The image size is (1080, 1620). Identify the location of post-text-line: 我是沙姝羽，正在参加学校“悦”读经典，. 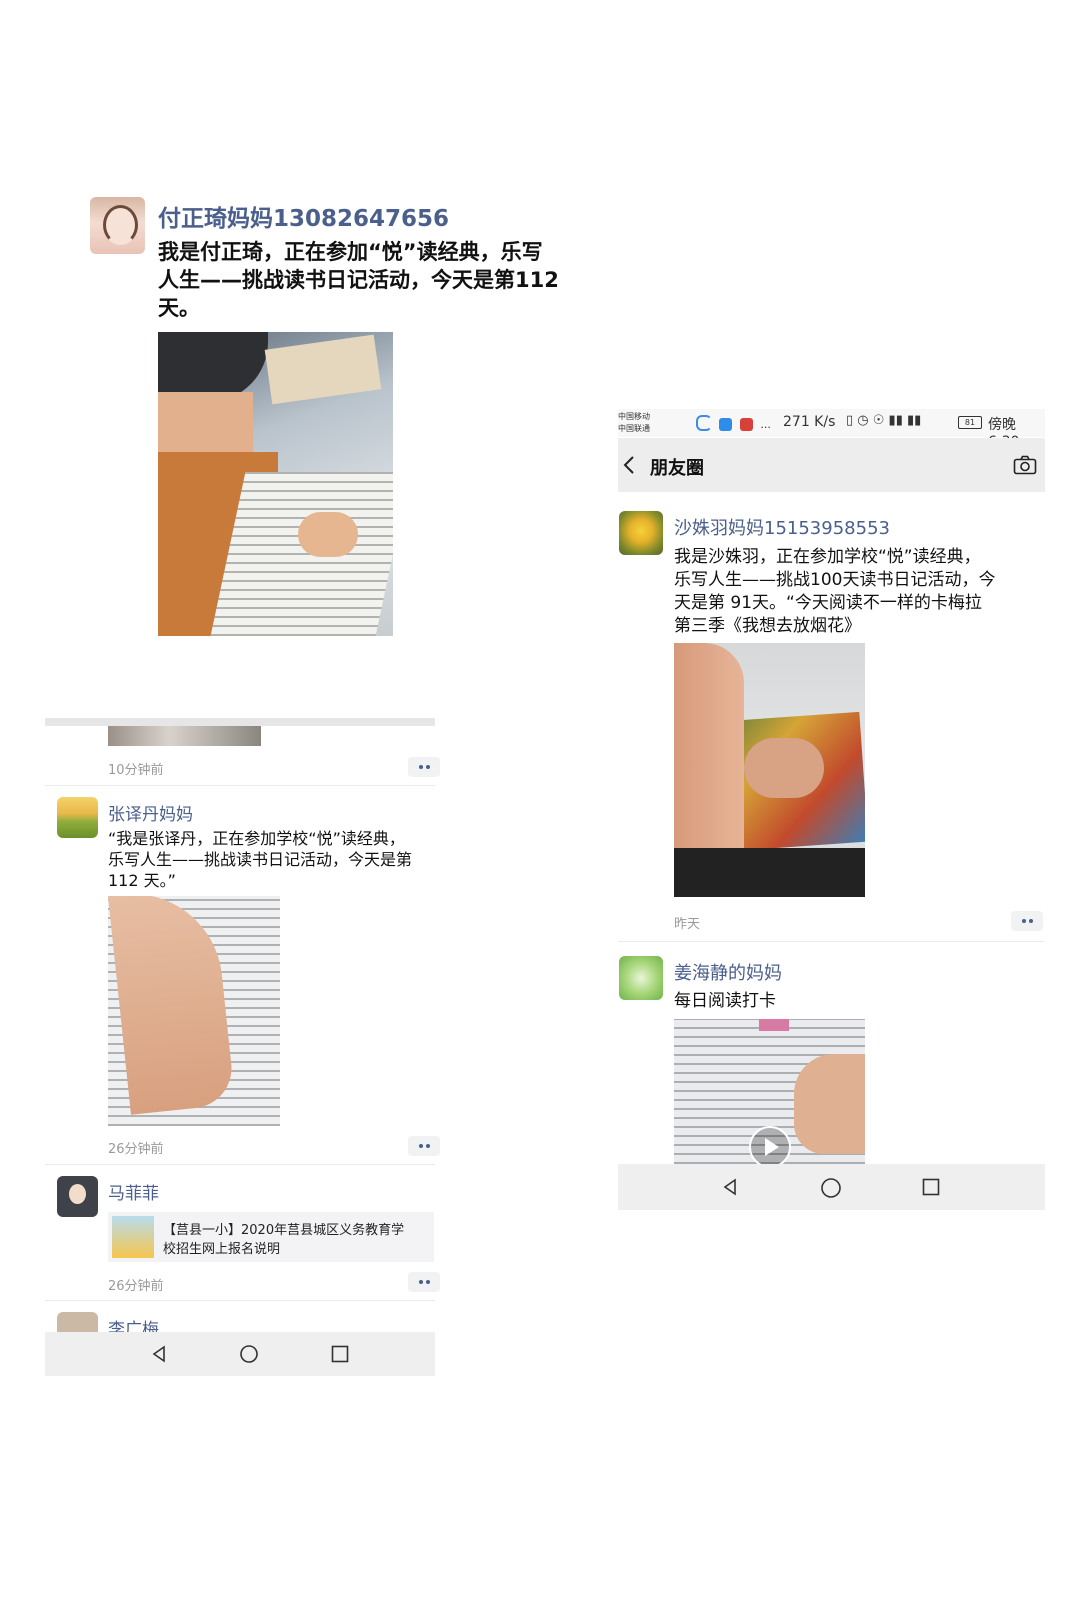
(827, 557).